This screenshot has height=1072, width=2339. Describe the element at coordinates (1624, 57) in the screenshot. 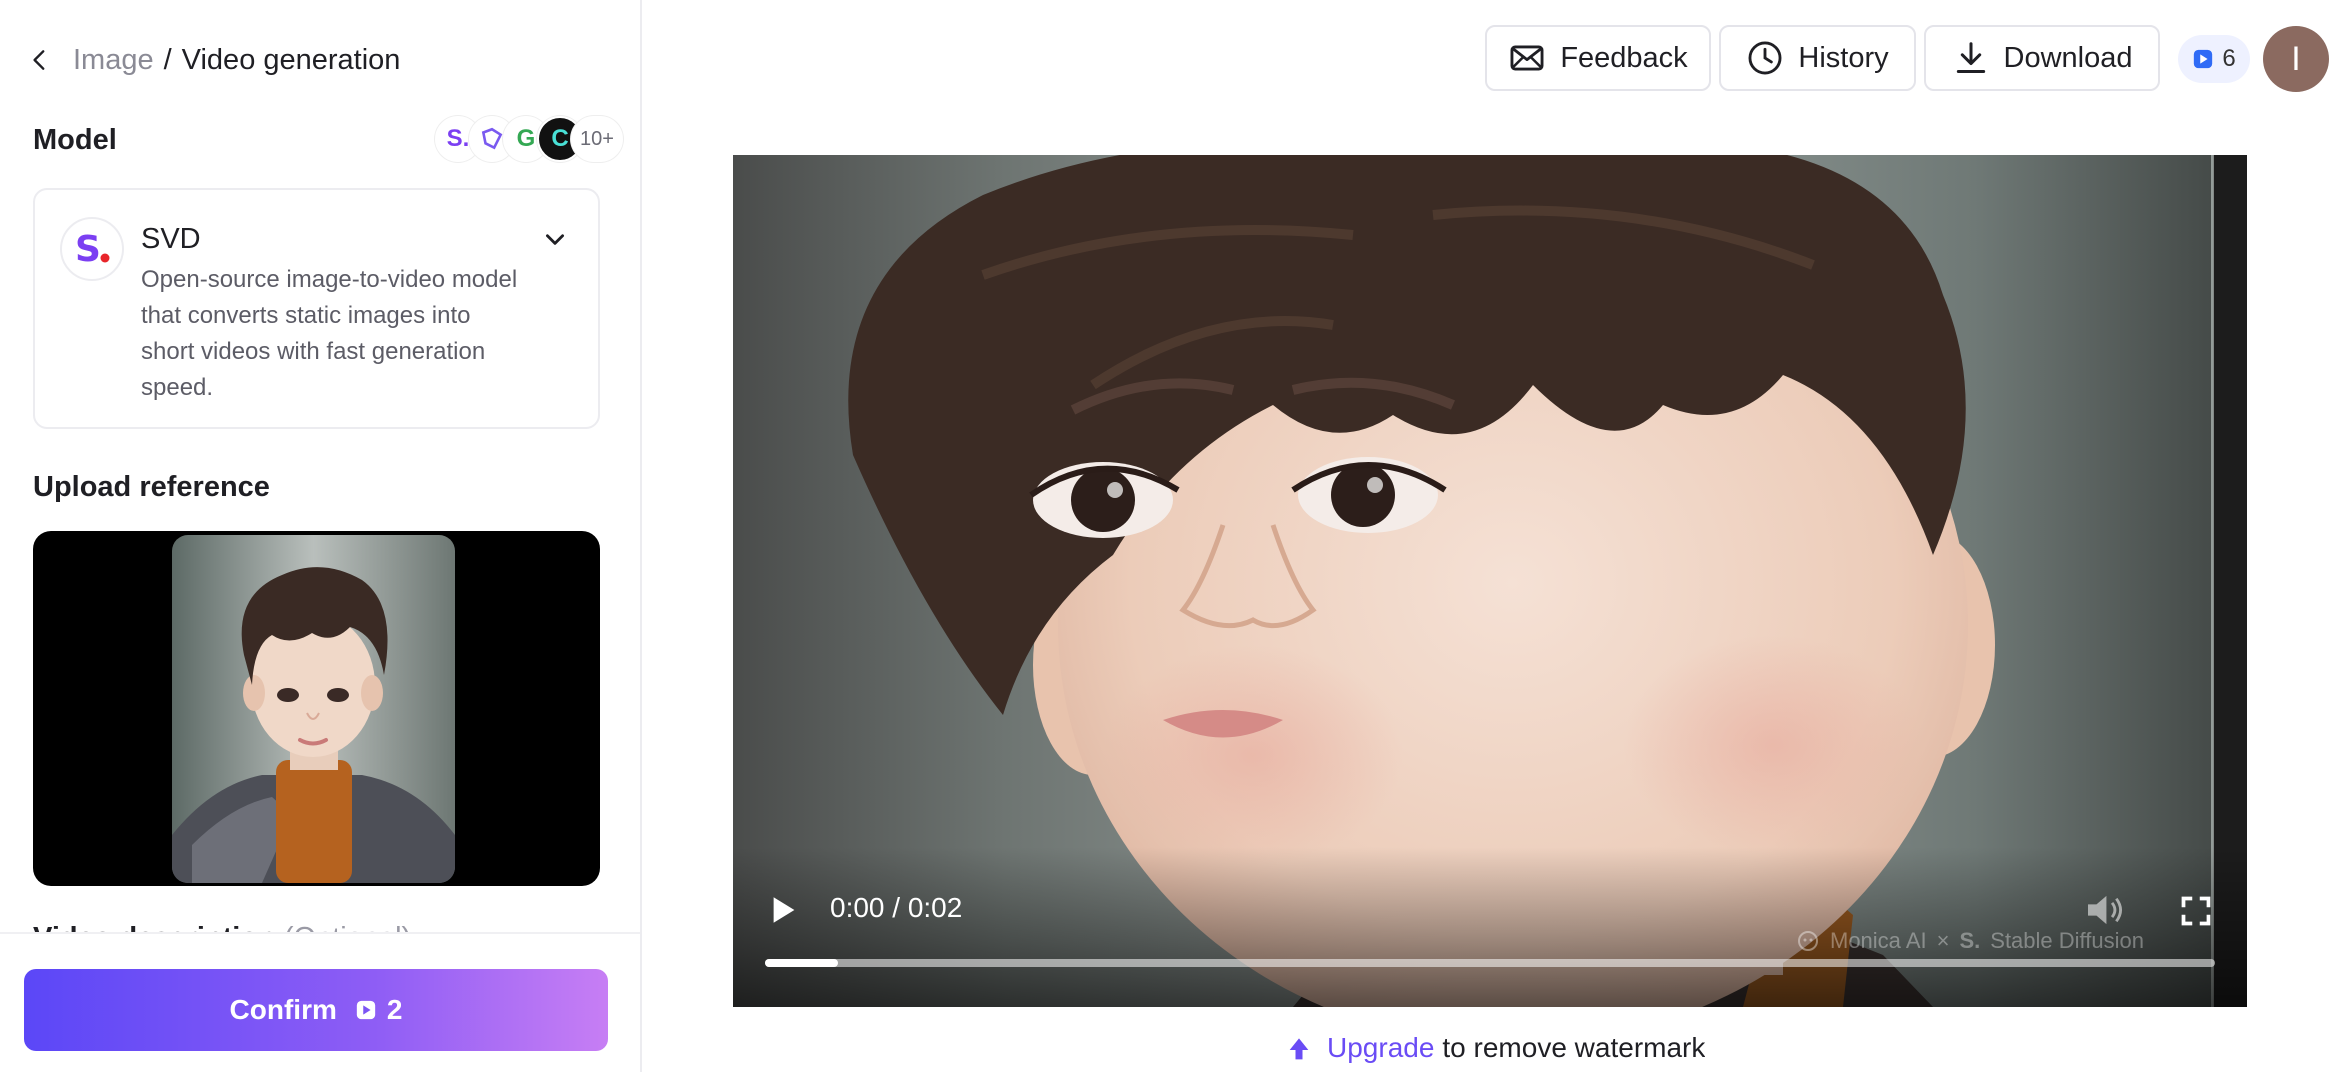

I see `feedback-label: Feedback` at that location.